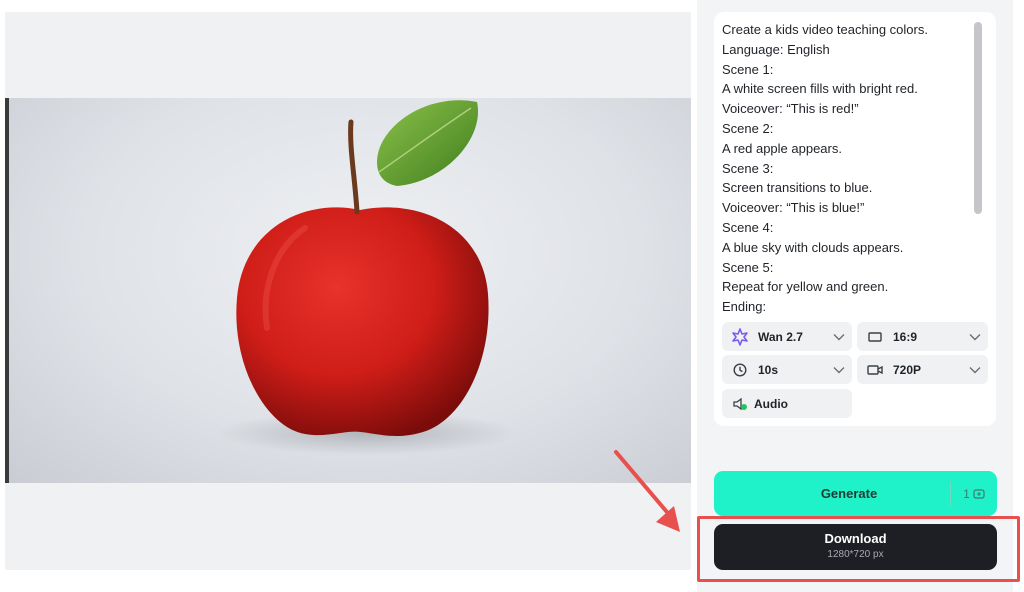 Image resolution: width=1024 pixels, height=592 pixels. Describe the element at coordinates (738, 369) in the screenshot. I see `clock-icon` at that location.